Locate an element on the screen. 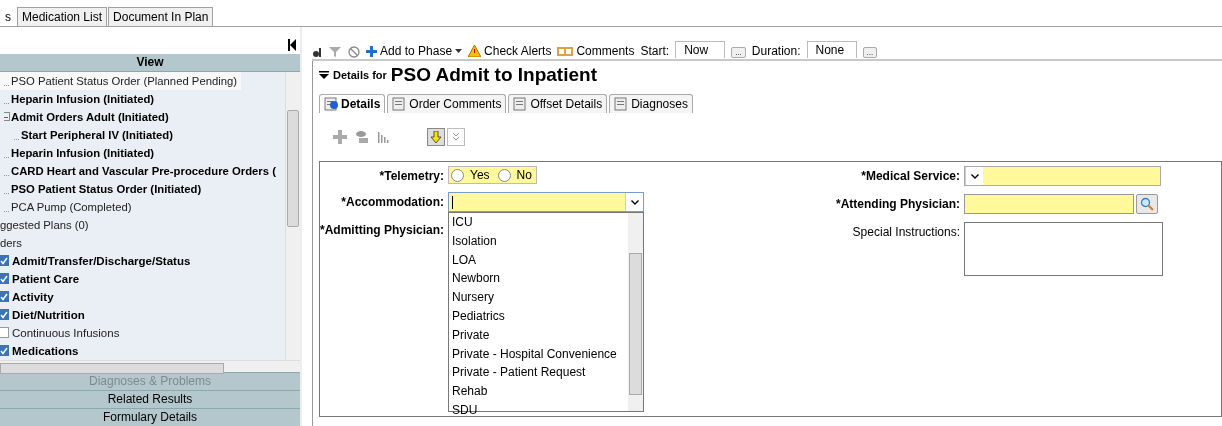  radio-option: No is located at coordinates (514, 175).